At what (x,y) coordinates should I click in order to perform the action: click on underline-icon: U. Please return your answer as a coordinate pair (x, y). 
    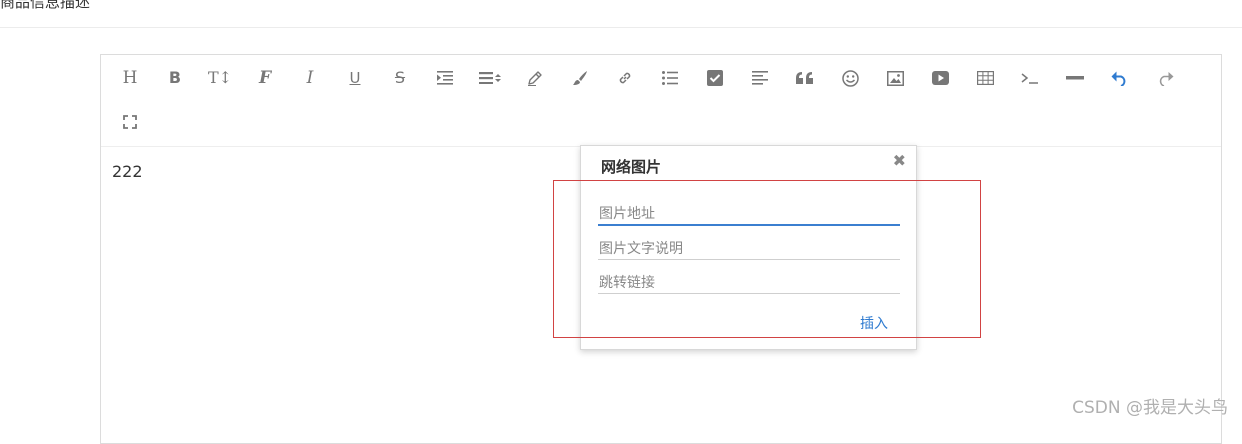
    Looking at the image, I should click on (355, 77).